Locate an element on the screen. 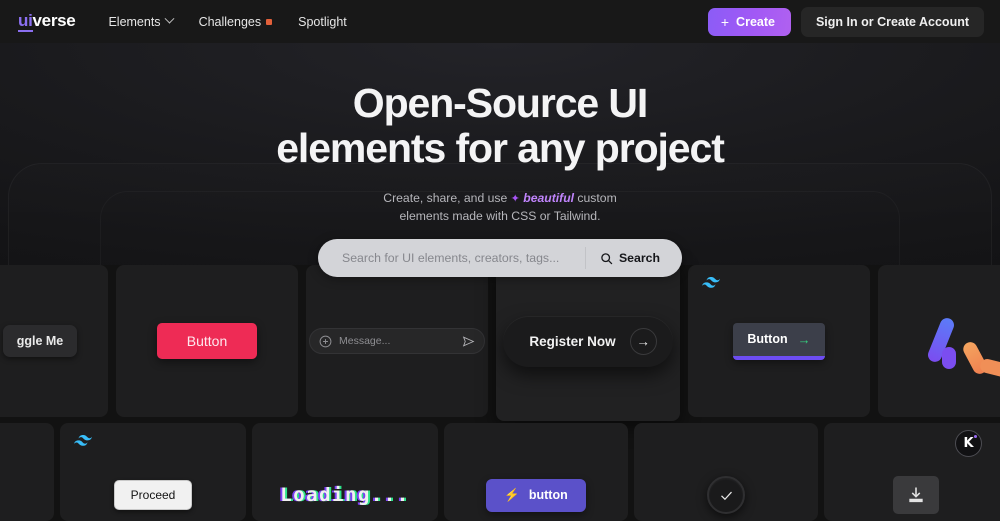 The width and height of the screenshot is (1000, 521). lightning-icon: ⚡ is located at coordinates (512, 494).